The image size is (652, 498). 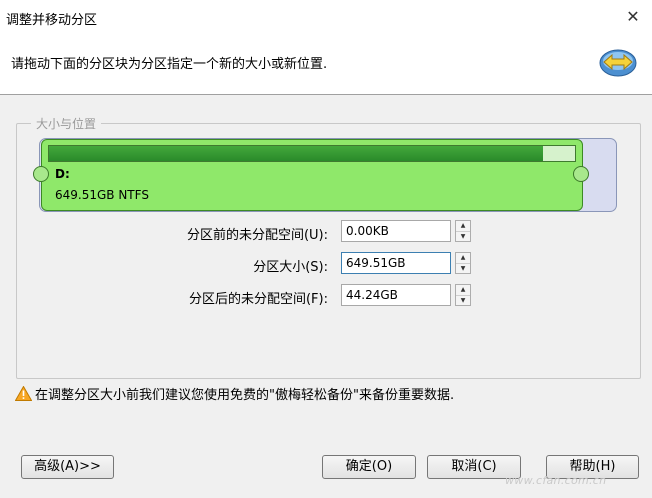 What do you see at coordinates (52, 20) in the screenshot?
I see `window-title: 调整并移动分区` at bounding box center [52, 20].